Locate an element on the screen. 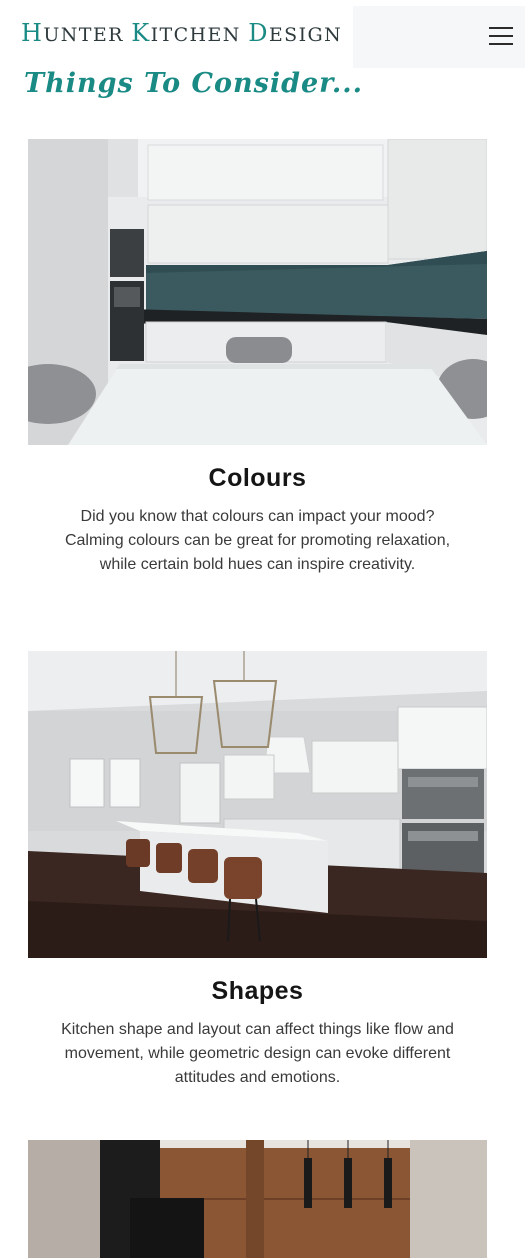 The width and height of the screenshot is (525, 1258). logo-initial-d: D is located at coordinates (258, 33).